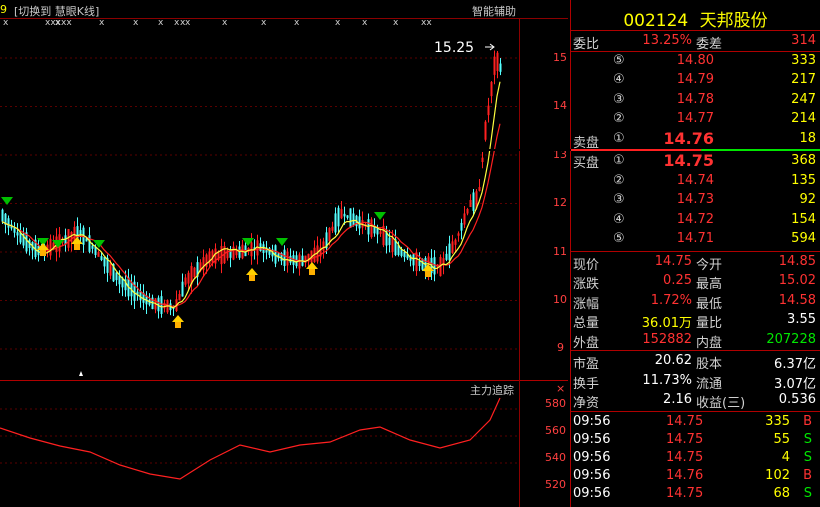 Image resolution: width=820 pixels, height=507 pixels. I want to click on buy-signal-box, so click(428, 274).